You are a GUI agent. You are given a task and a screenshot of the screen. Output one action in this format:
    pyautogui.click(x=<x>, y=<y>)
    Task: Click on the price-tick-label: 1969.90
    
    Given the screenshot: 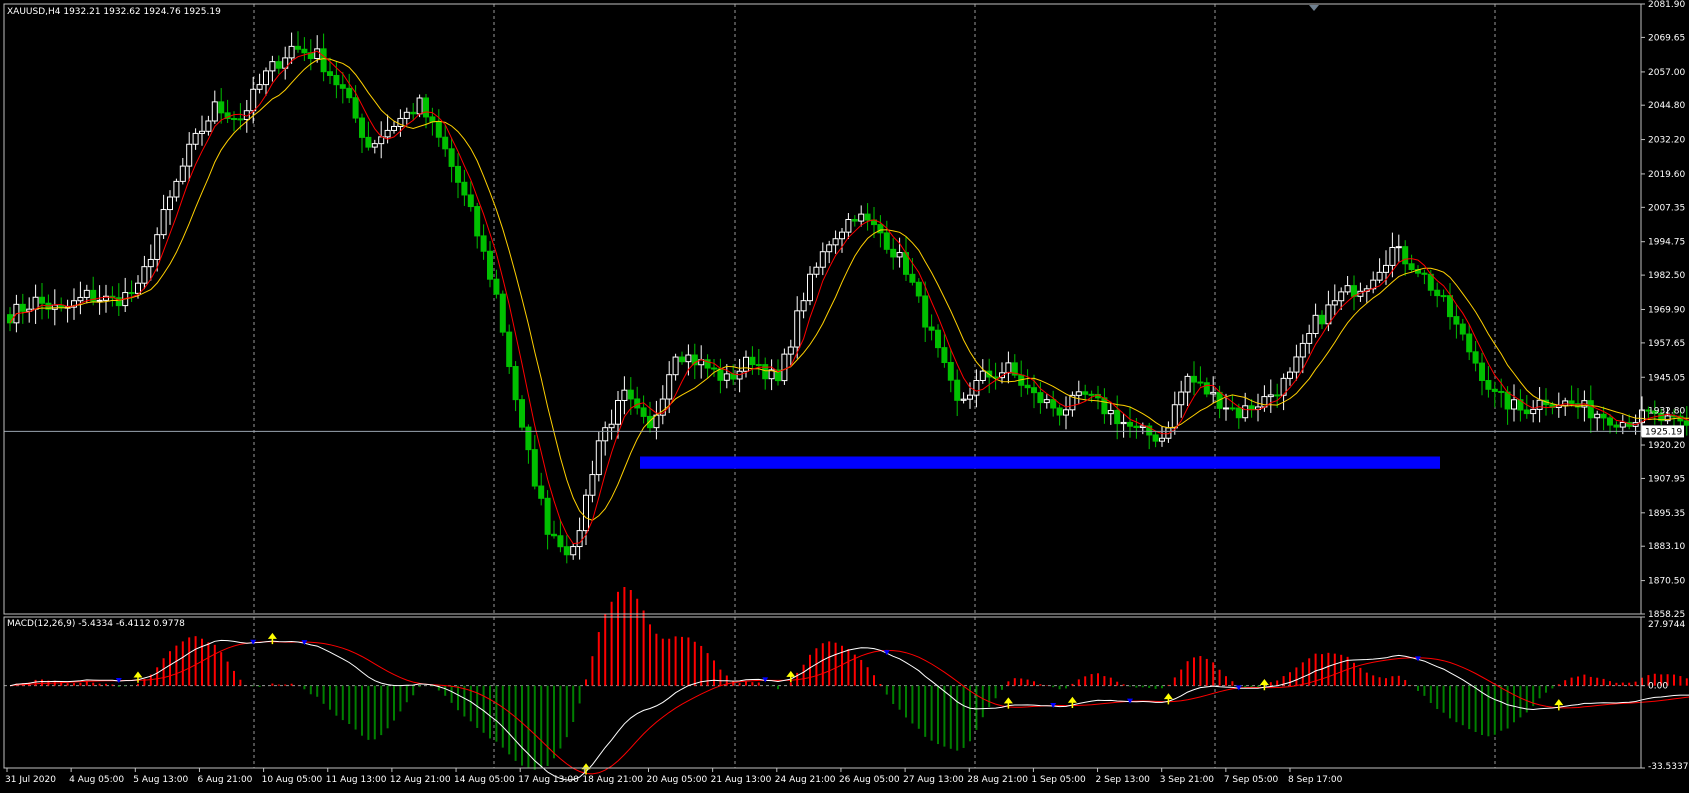 What is the action you would take?
    pyautogui.click(x=1666, y=310)
    